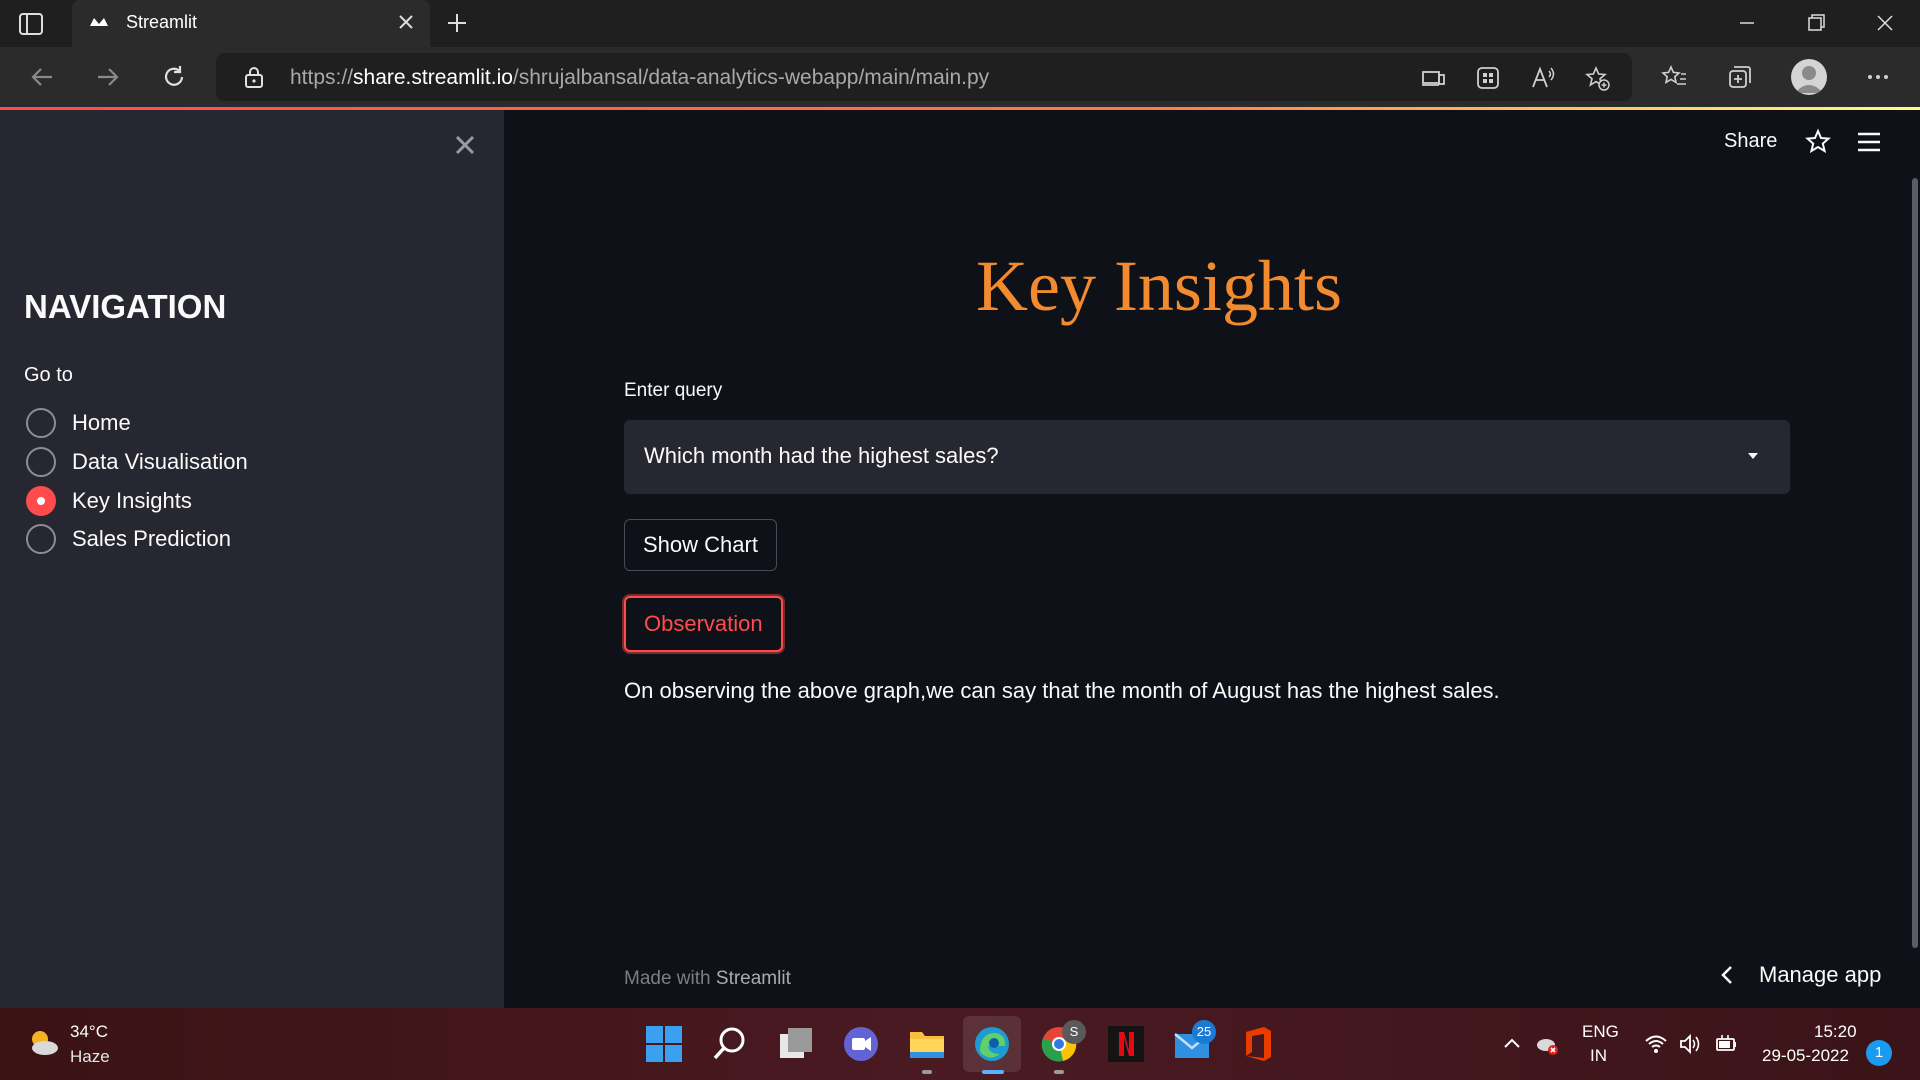  What do you see at coordinates (1726, 975) in the screenshot?
I see `chevron-left-icon` at bounding box center [1726, 975].